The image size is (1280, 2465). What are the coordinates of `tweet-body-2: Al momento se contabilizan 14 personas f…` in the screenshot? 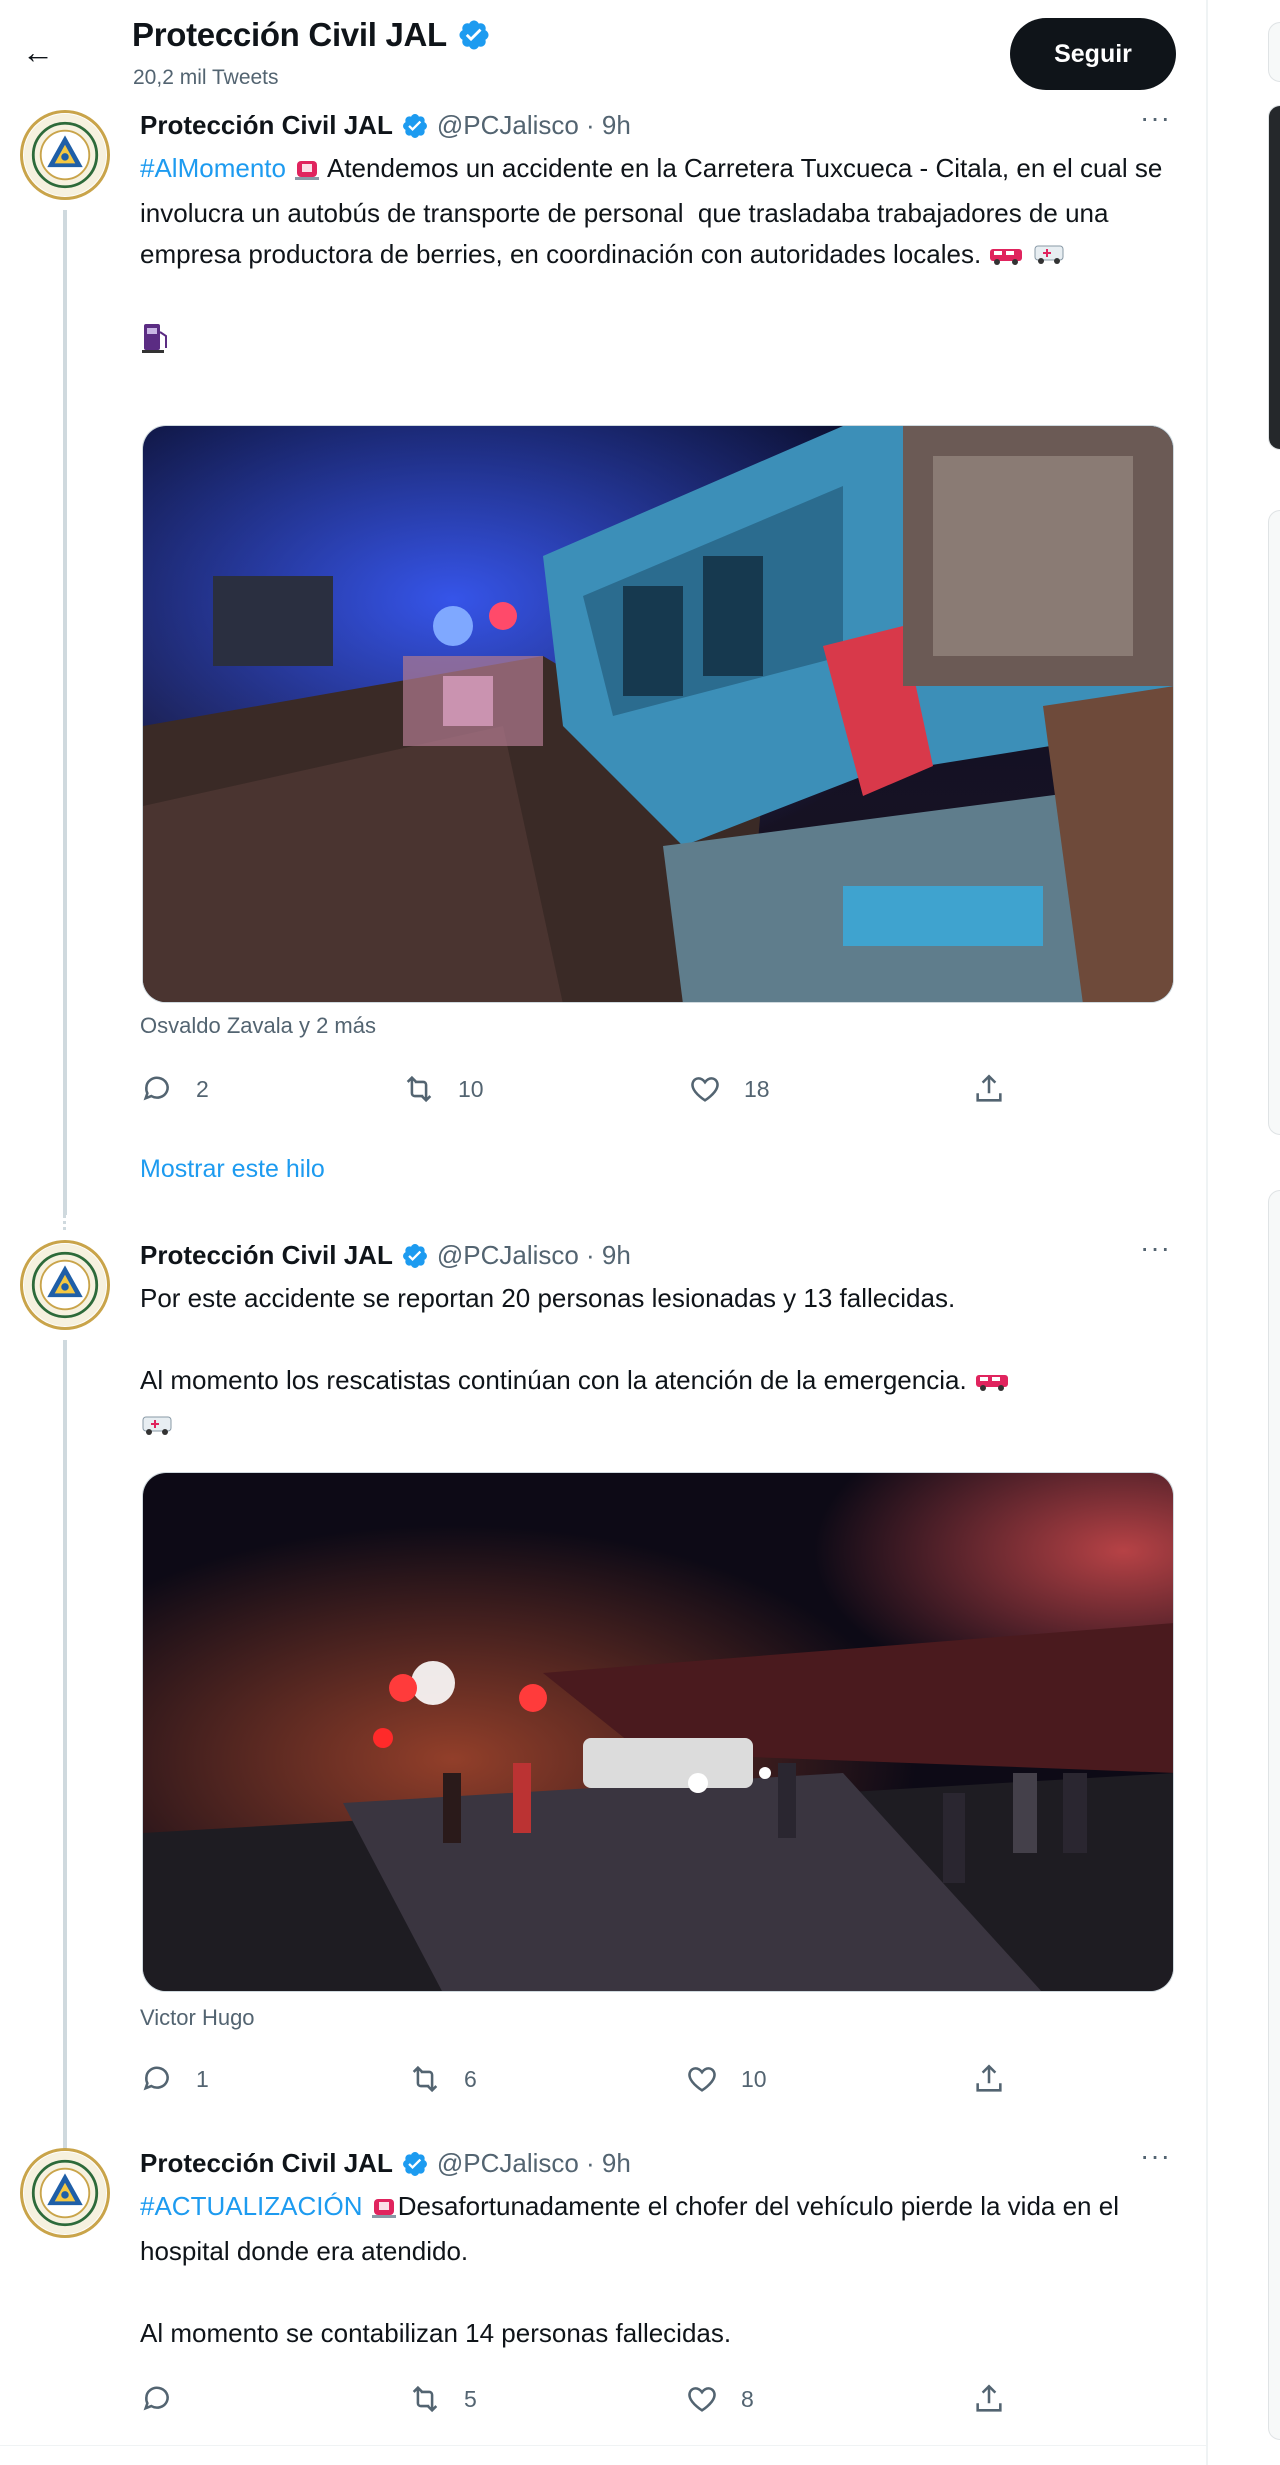 It's located at (436, 2333).